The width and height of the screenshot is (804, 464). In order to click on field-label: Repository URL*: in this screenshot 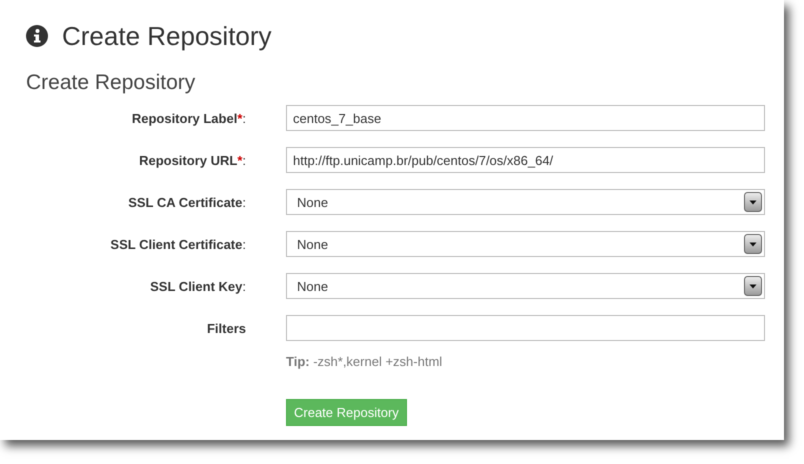, I will do `click(192, 160)`.